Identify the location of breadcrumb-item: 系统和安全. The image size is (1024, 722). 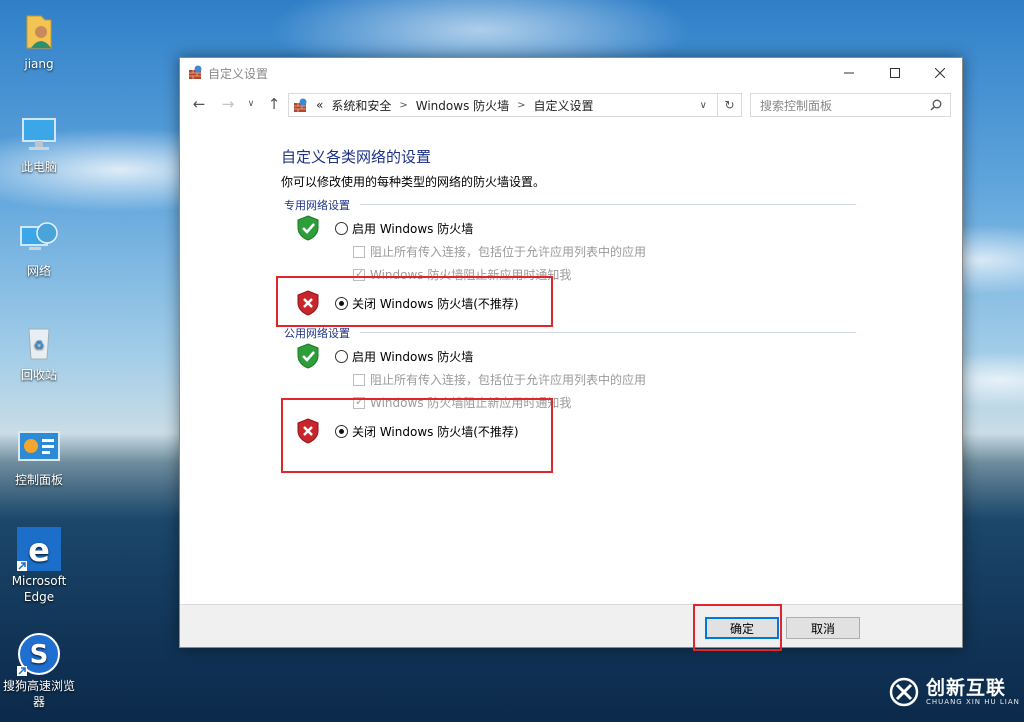
(361, 105).